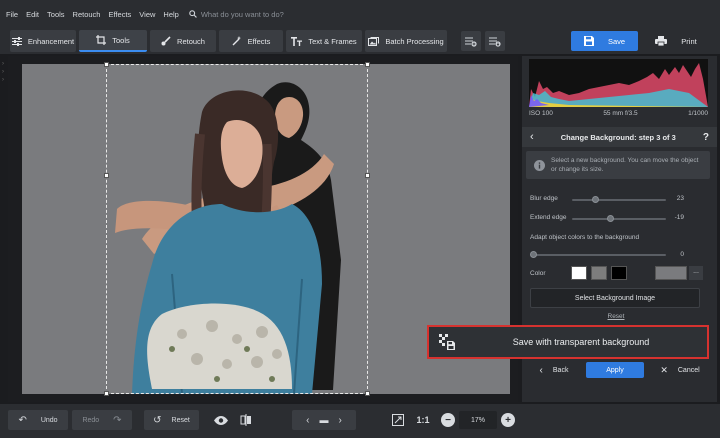 Image resolution: width=720 pixels, height=438 pixels. I want to click on compare-icon, so click(246, 420).